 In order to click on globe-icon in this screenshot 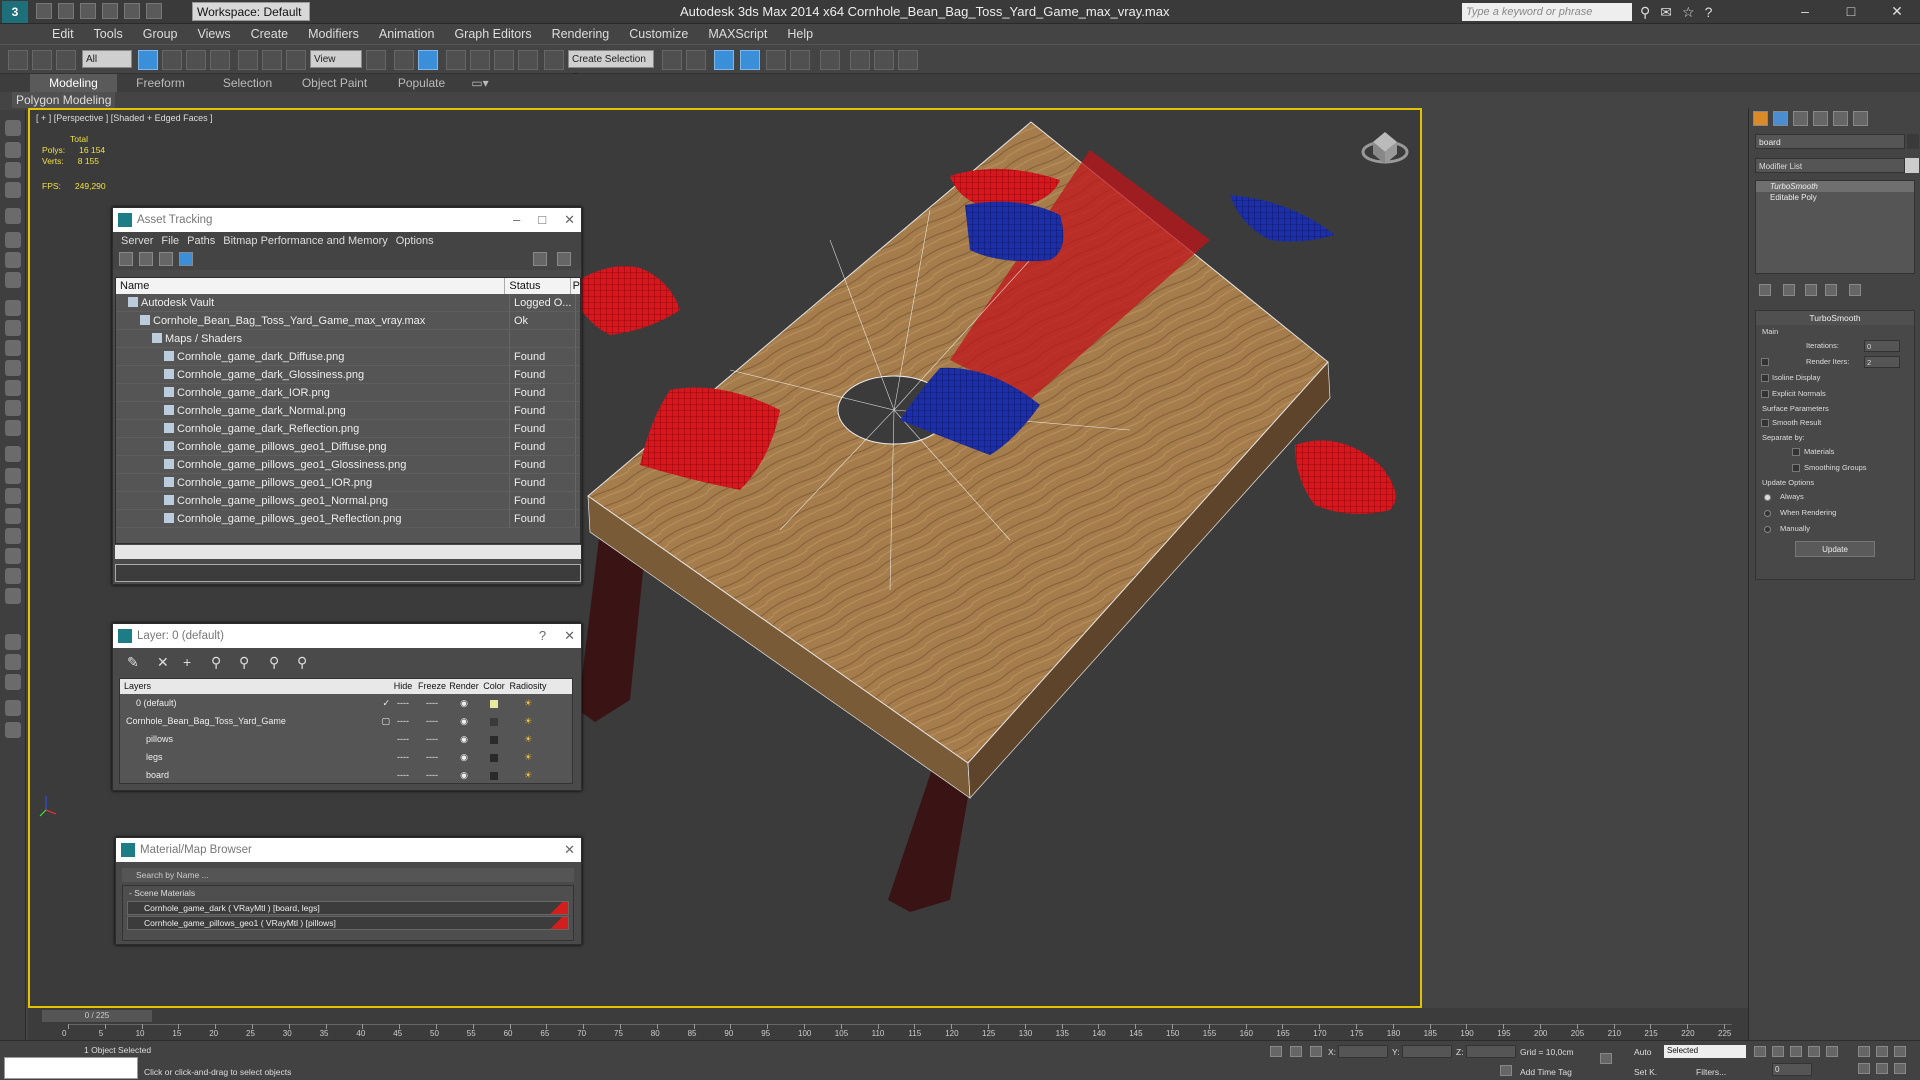, I will do `click(13, 536)`.